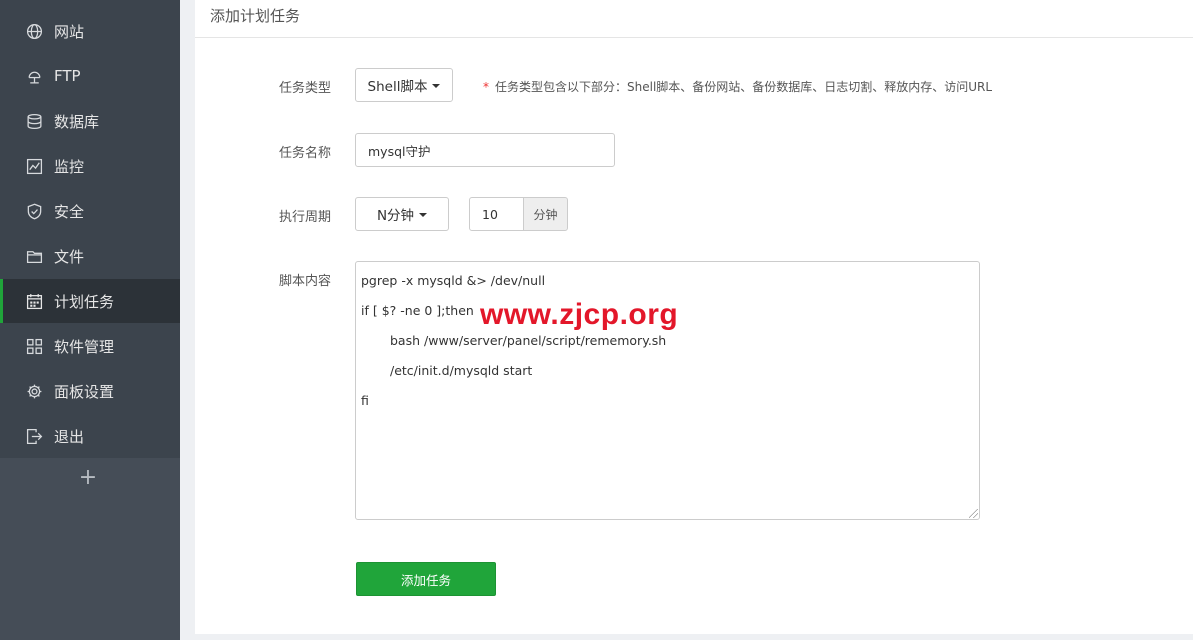  What do you see at coordinates (90, 31) in the screenshot?
I see `sidebar-item-website: 网站` at bounding box center [90, 31].